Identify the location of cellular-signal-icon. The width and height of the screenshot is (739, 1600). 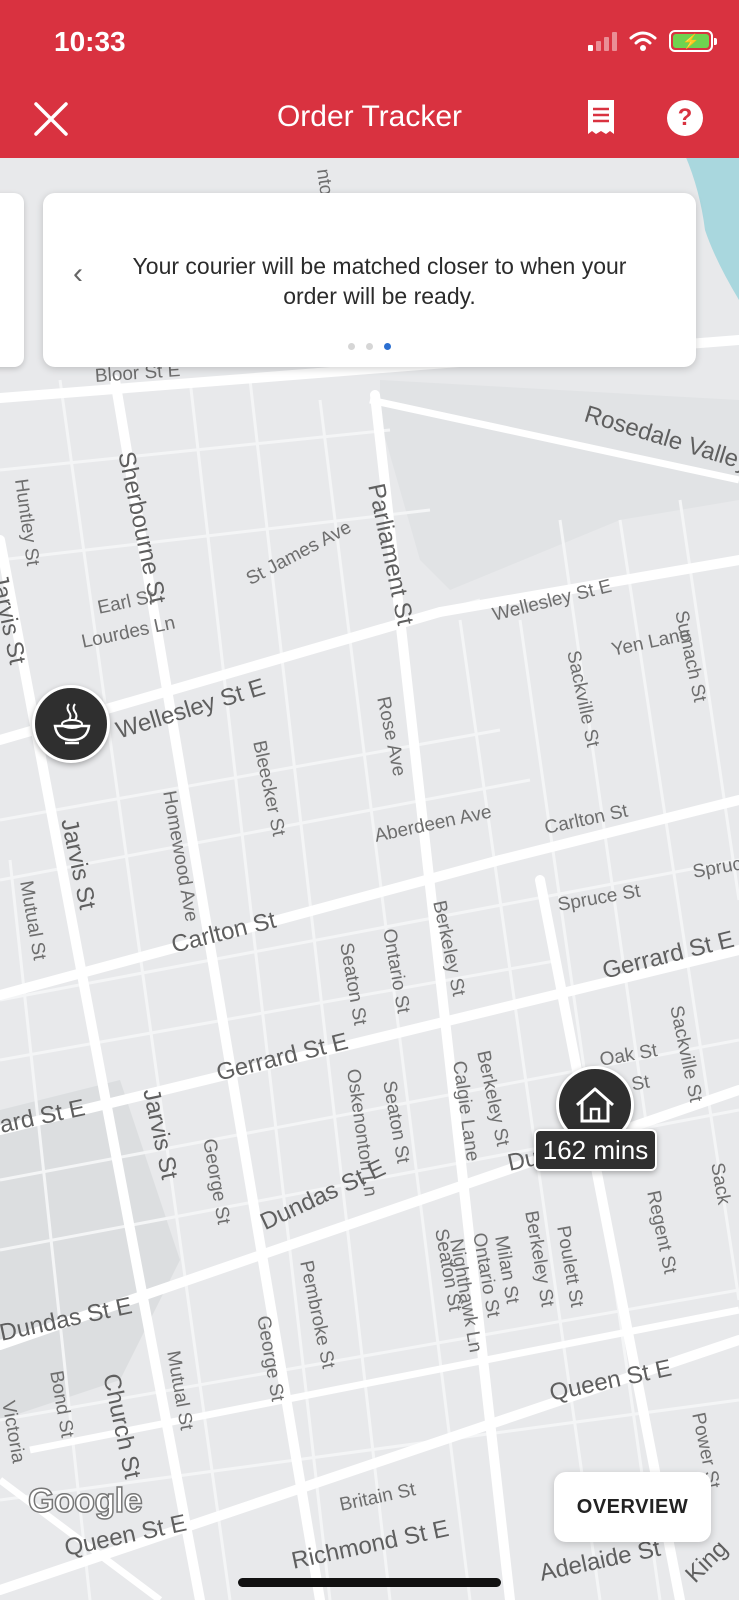
(602, 41).